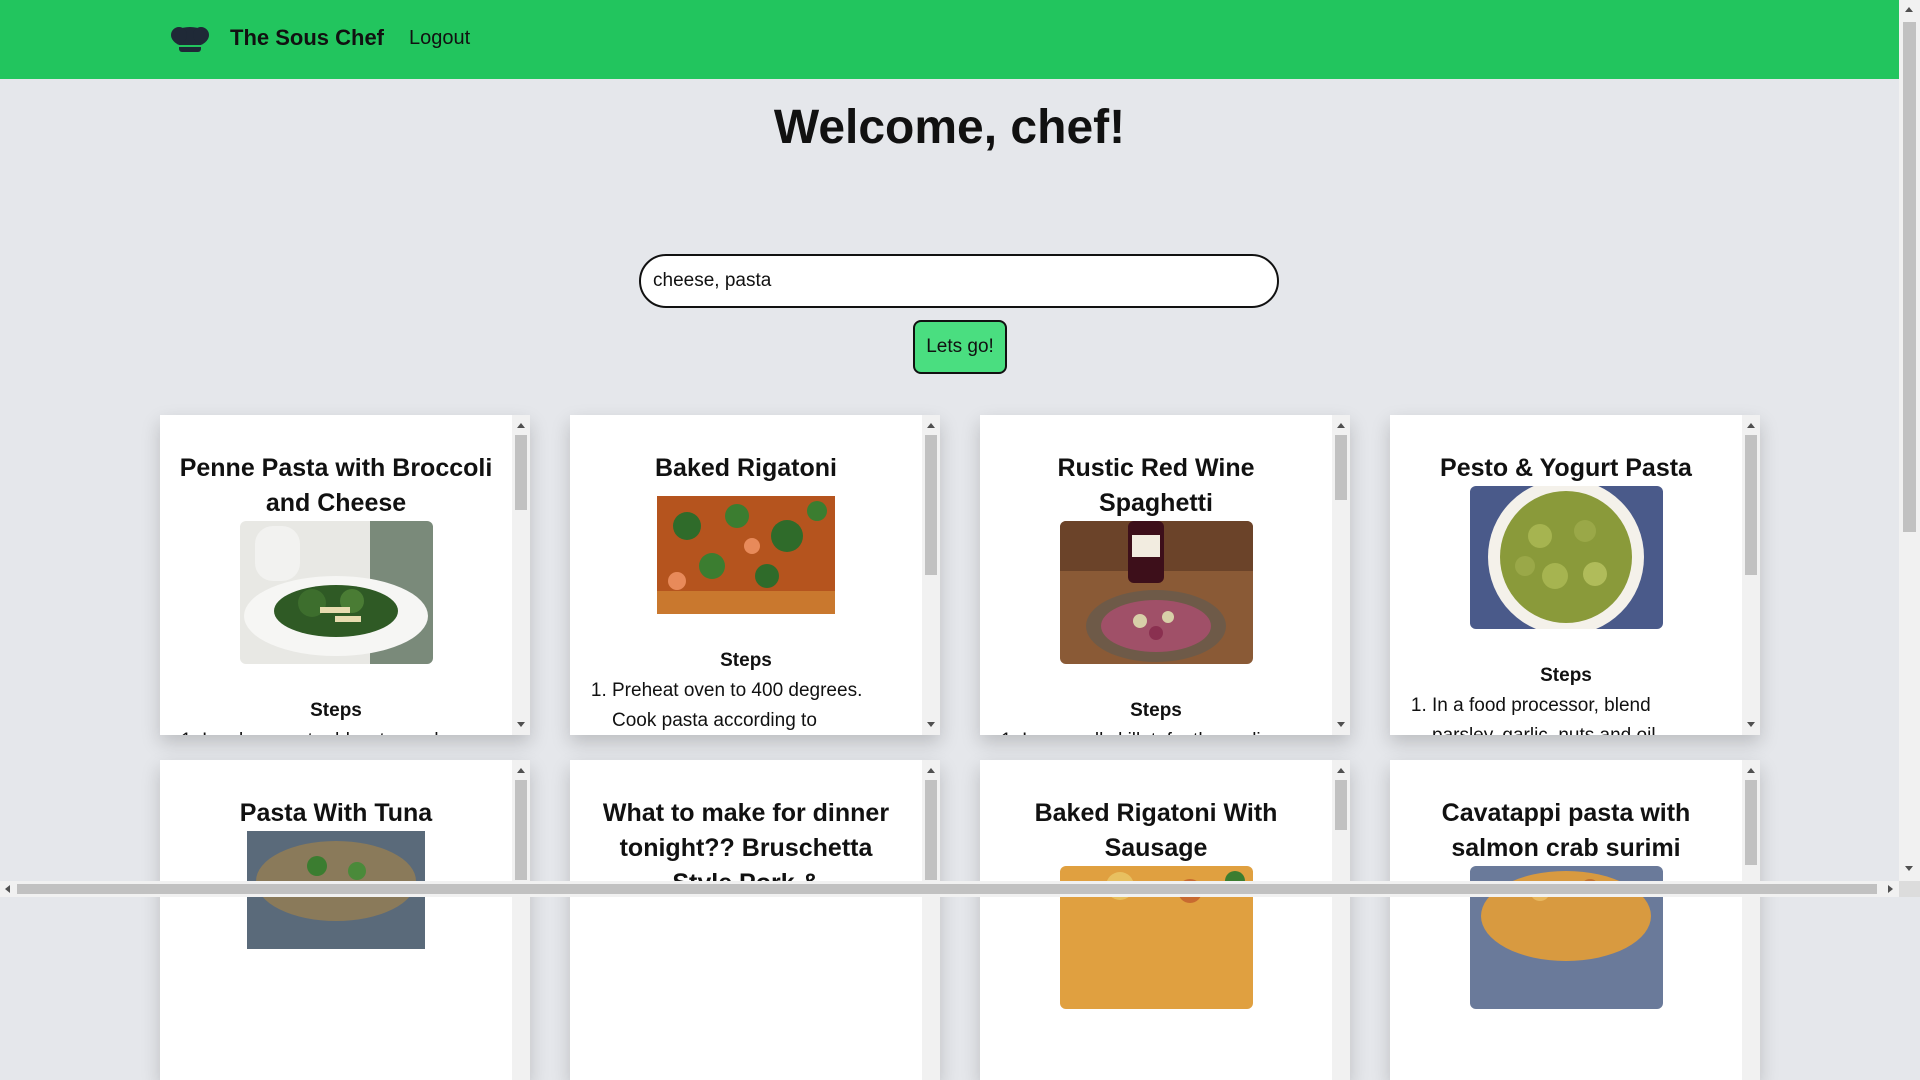 The image size is (1920, 1080). What do you see at coordinates (1156, 485) in the screenshot?
I see `recipe-title: Rustic Red Wine Spaghetti` at bounding box center [1156, 485].